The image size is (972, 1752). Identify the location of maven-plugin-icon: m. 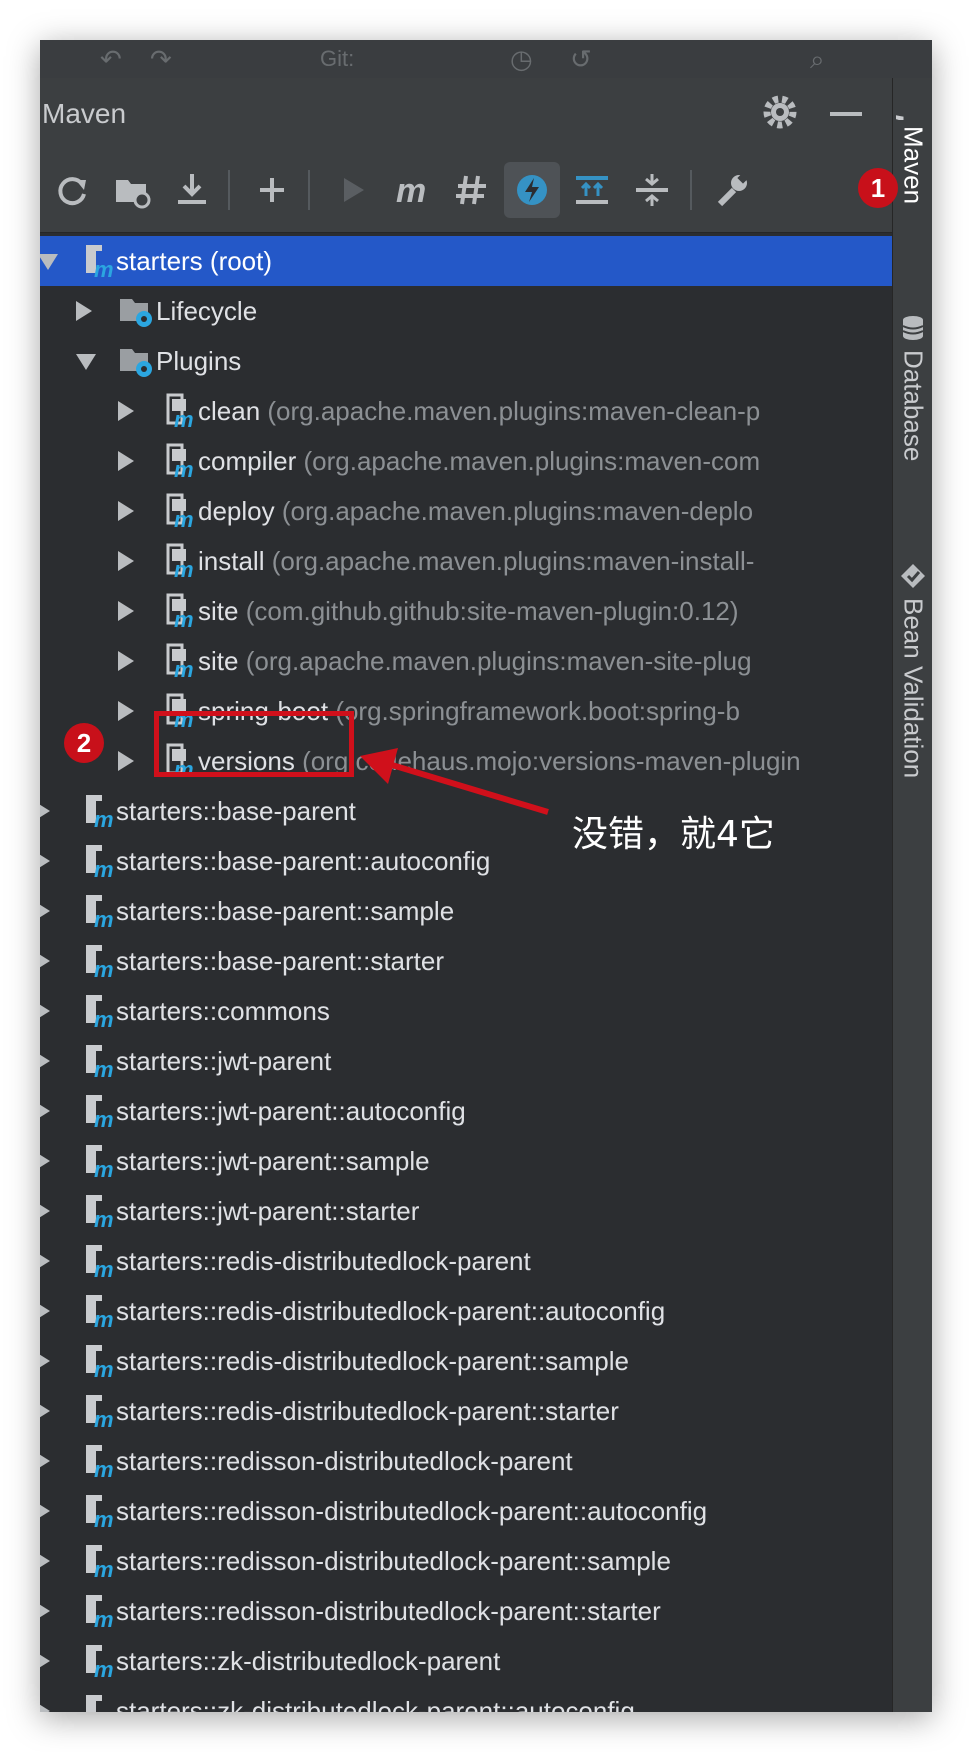
(180, 461).